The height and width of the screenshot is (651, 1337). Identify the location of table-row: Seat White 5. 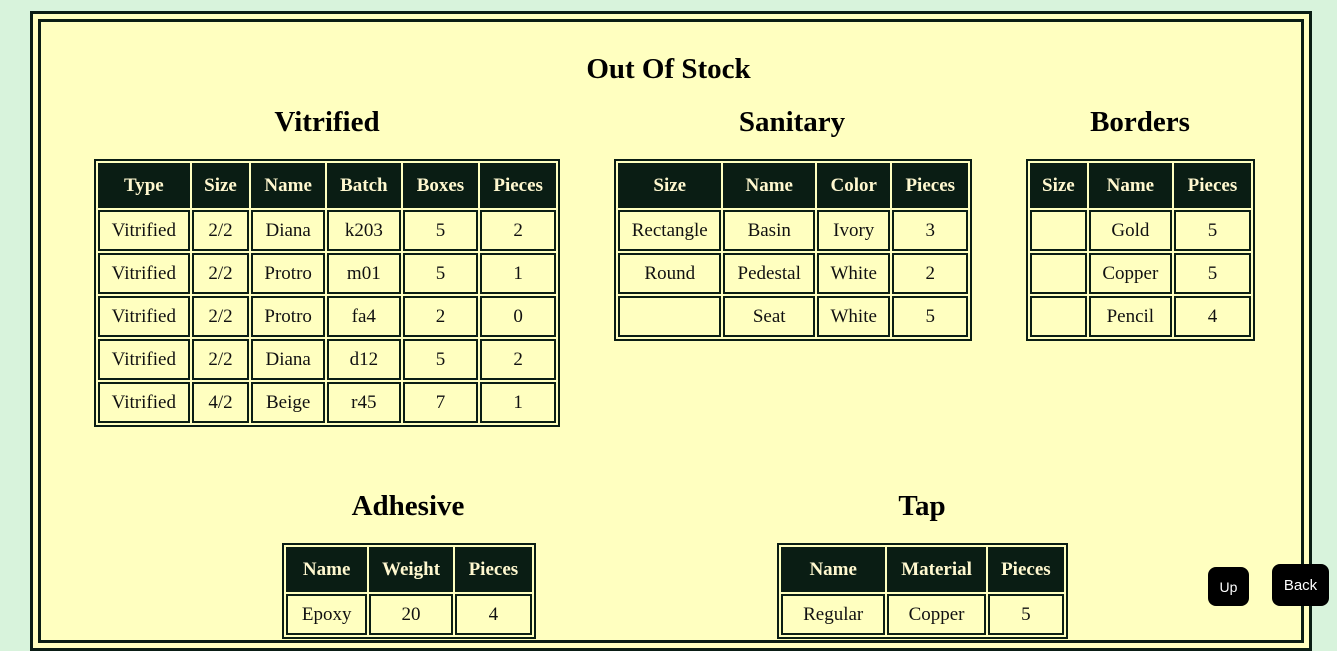
(793, 316).